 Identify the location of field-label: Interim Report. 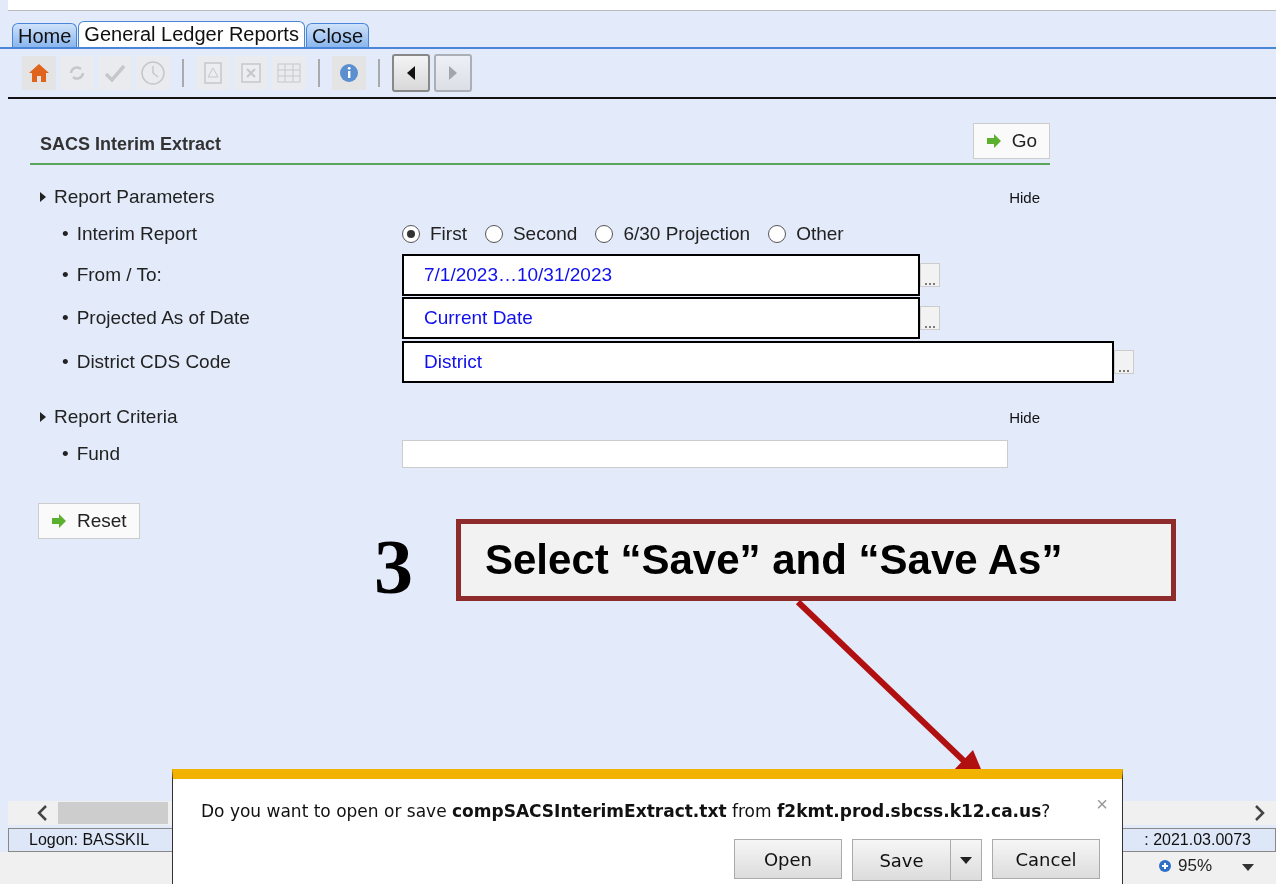
(137, 234).